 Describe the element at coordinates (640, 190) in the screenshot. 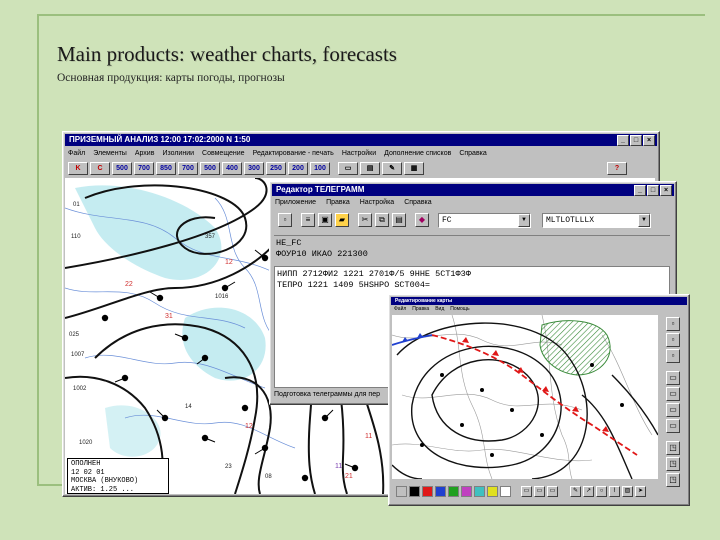

I see `telegram-minimize-button: _` at that location.